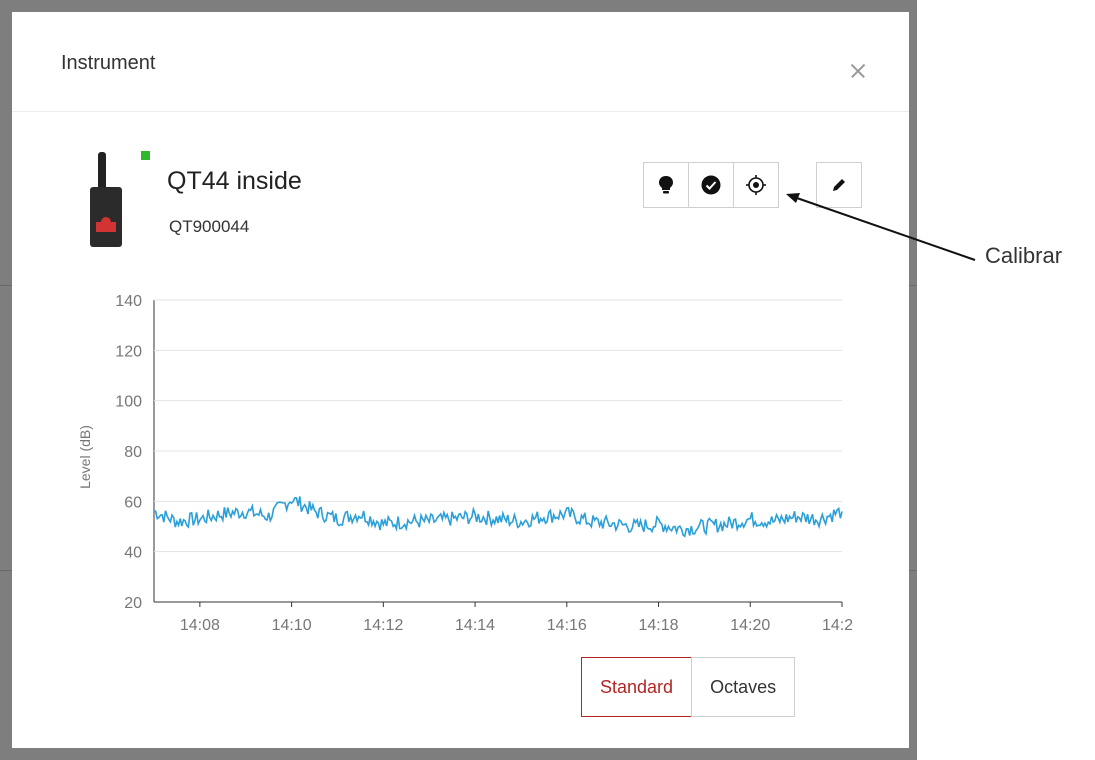 Image resolution: width=1095 pixels, height=760 pixels. What do you see at coordinates (234, 181) in the screenshot?
I see `instrument-name: QT44 inside` at bounding box center [234, 181].